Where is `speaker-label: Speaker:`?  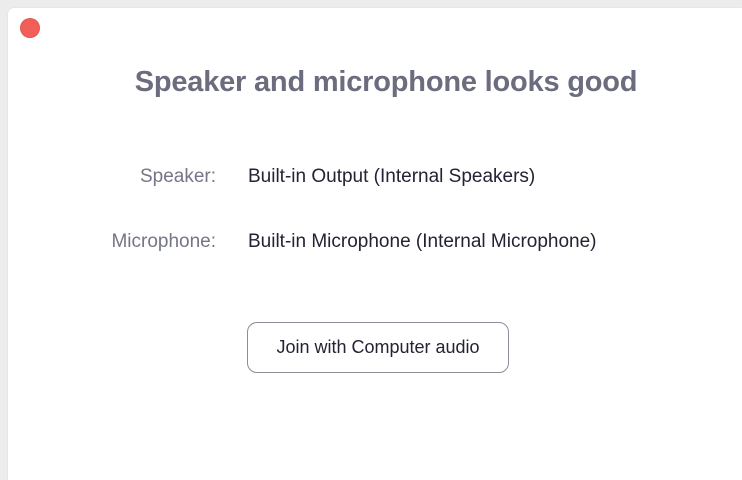 speaker-label: Speaker: is located at coordinates (177, 176).